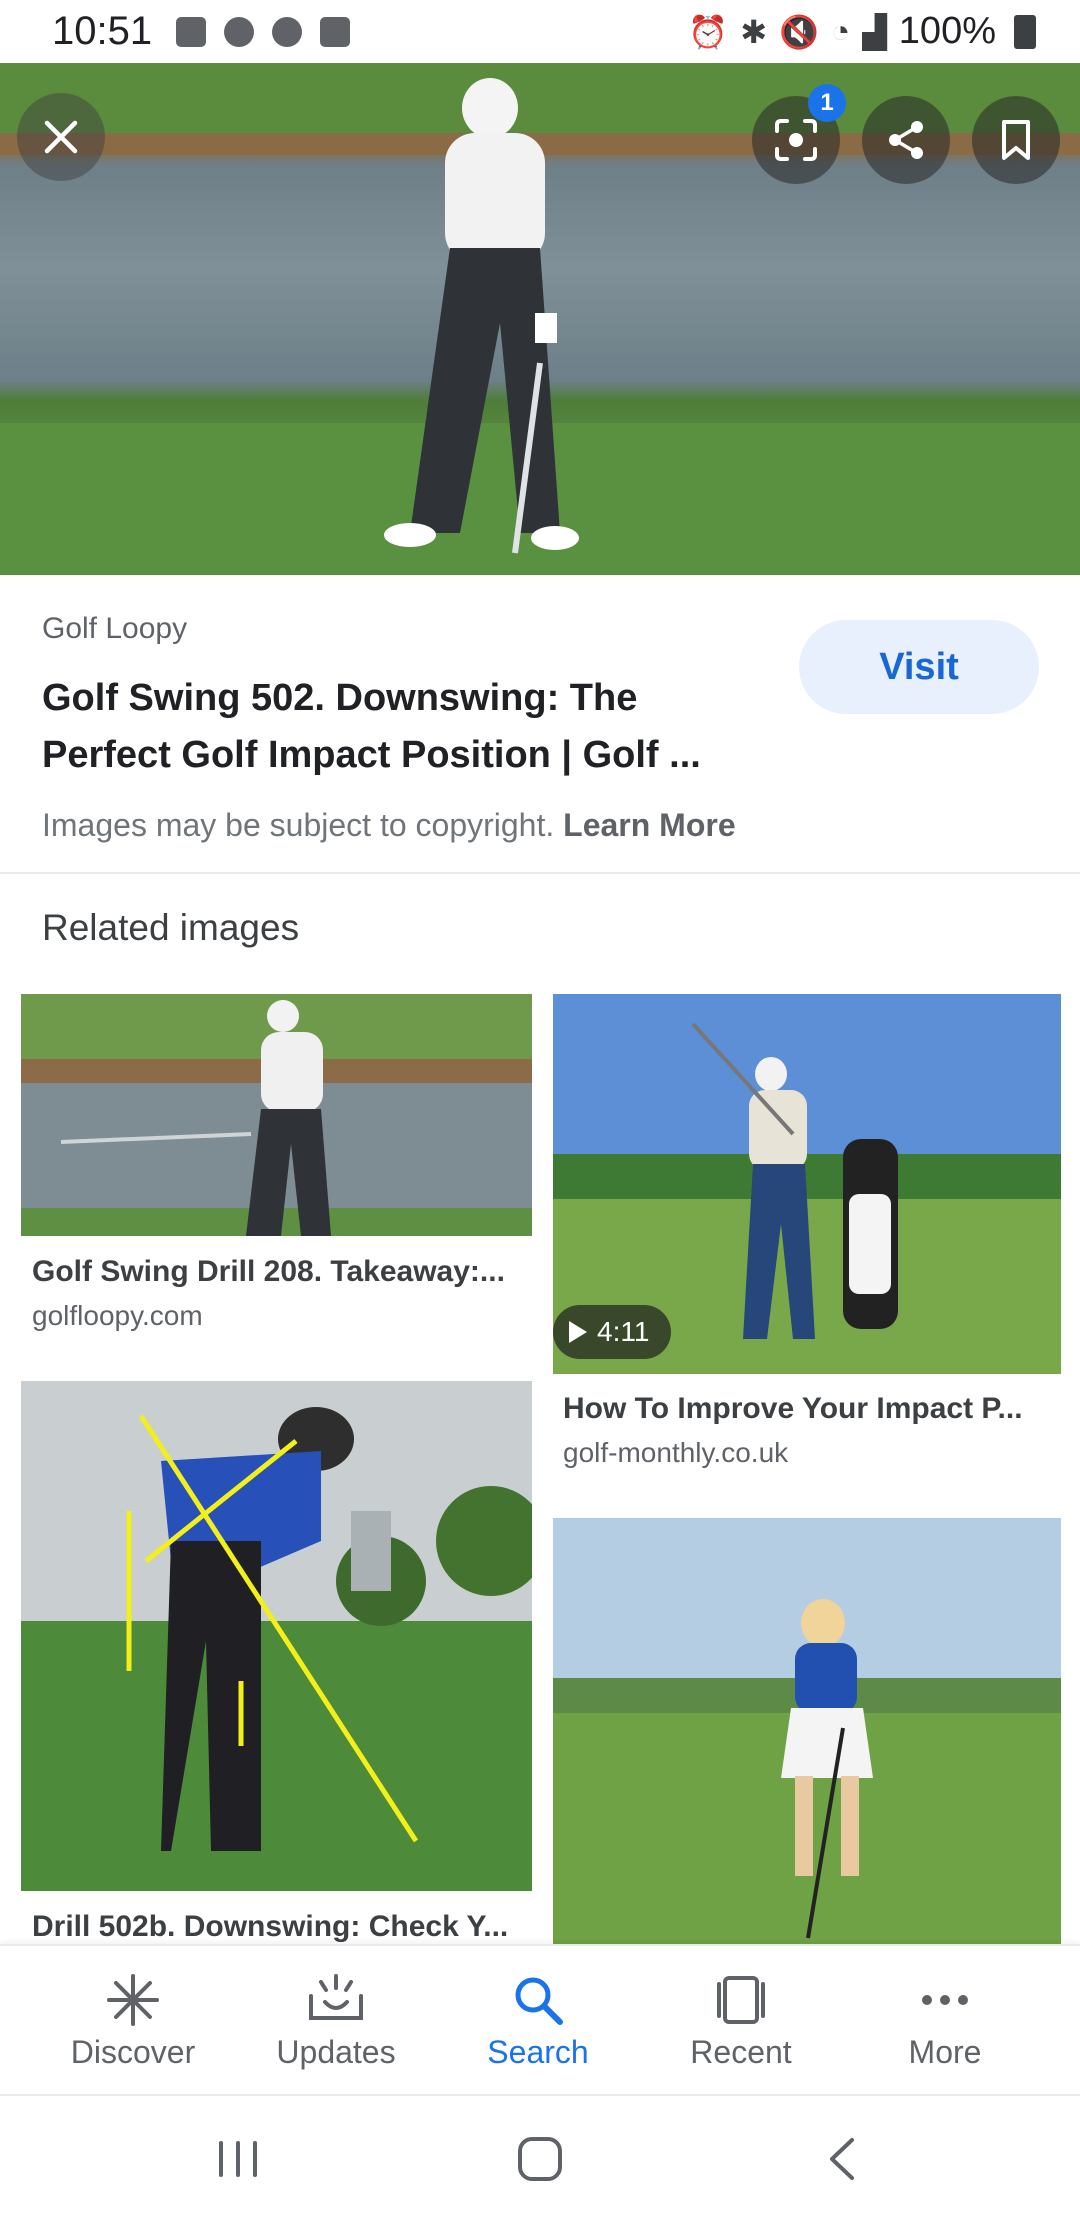 The height and width of the screenshot is (2220, 1080). I want to click on recent-icon, so click(741, 2000).